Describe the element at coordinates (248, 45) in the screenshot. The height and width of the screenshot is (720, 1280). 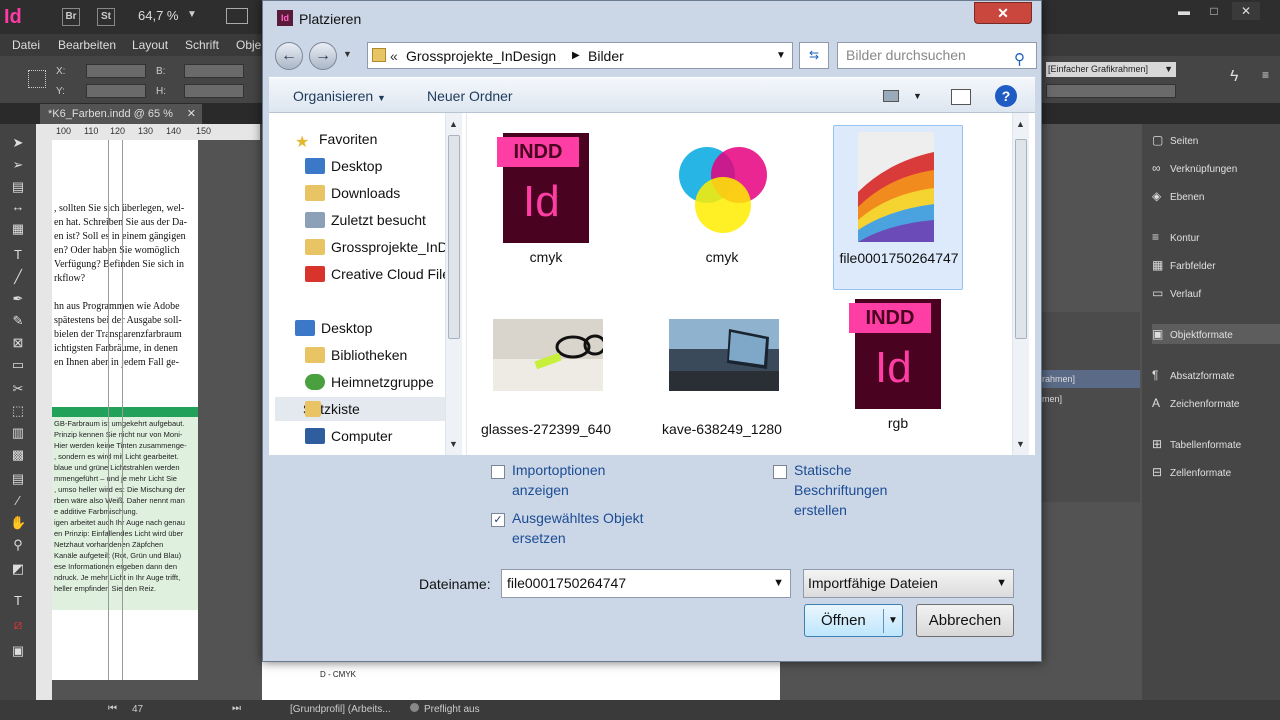
I see `menu-objekt: Obje` at that location.